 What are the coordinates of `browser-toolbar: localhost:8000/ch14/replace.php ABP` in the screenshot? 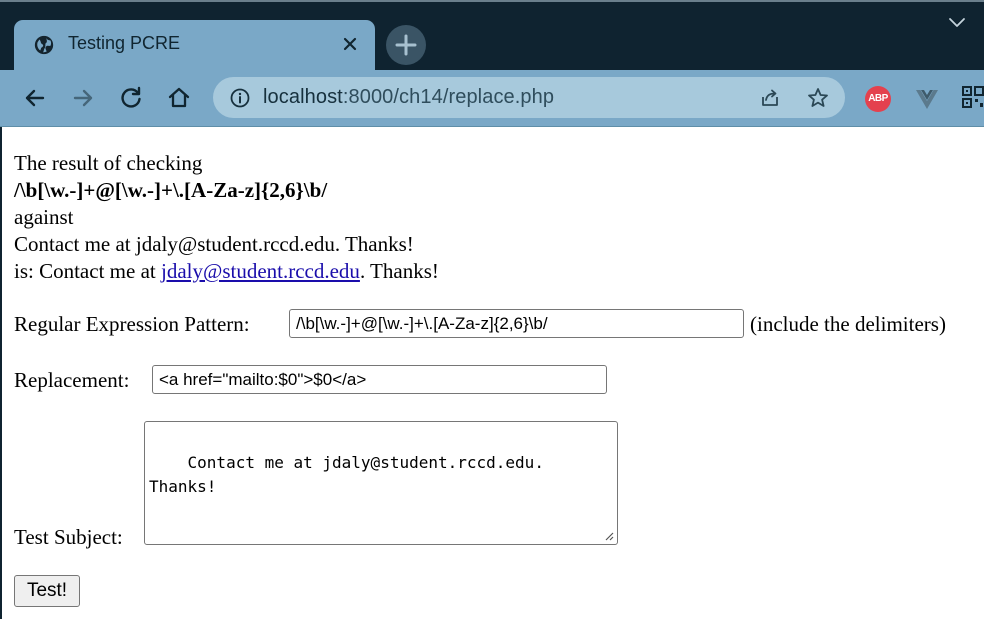 It's located at (492, 98).